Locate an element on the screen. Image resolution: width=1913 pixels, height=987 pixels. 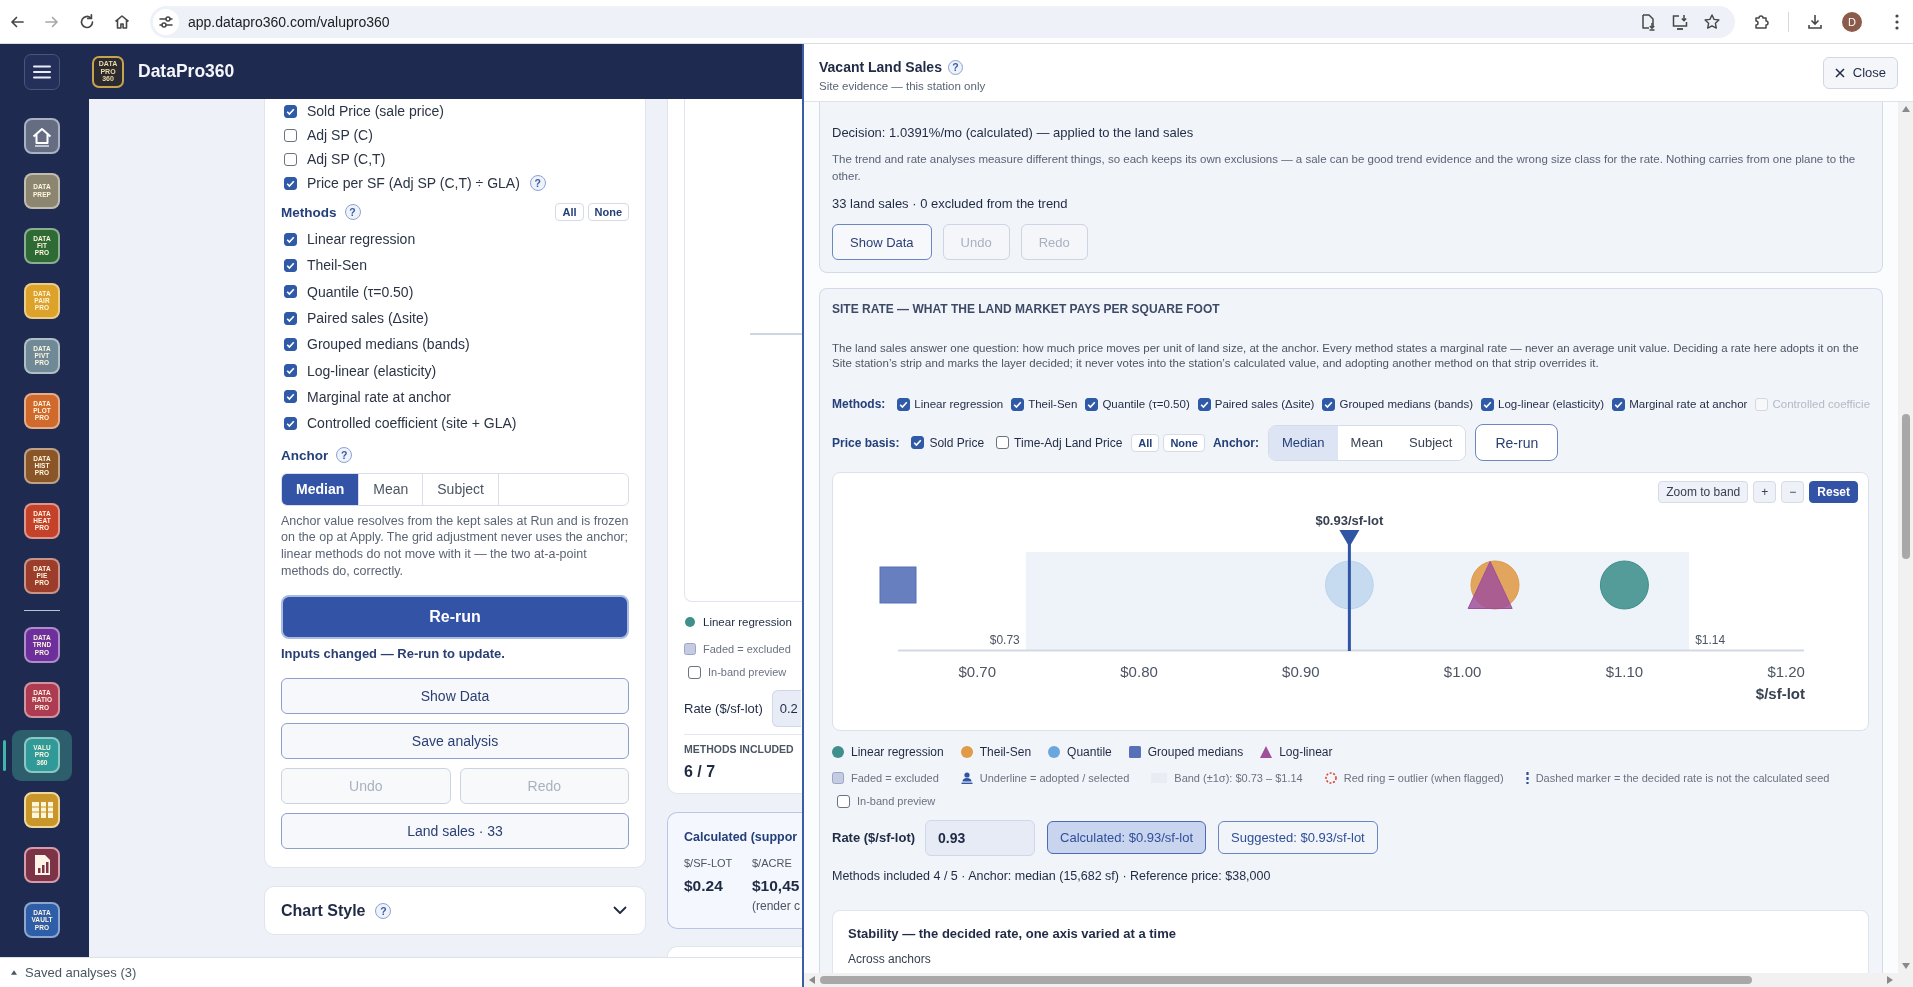
marker-label: $0.93/sf-lot is located at coordinates (1349, 520).